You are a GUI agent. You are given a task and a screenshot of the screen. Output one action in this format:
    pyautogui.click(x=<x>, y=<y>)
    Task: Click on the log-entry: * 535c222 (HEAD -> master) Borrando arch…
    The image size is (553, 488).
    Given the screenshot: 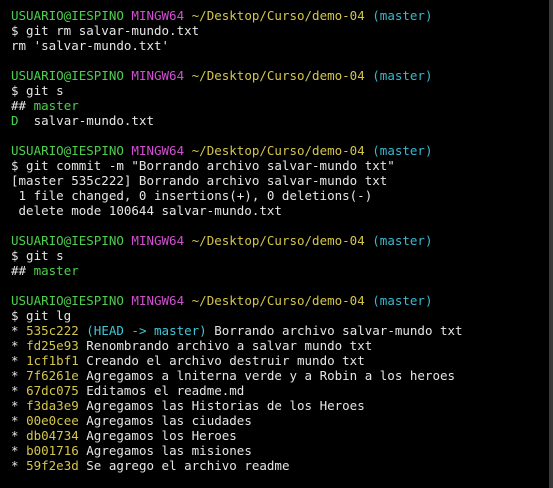 What is the action you would take?
    pyautogui.click(x=282, y=330)
    